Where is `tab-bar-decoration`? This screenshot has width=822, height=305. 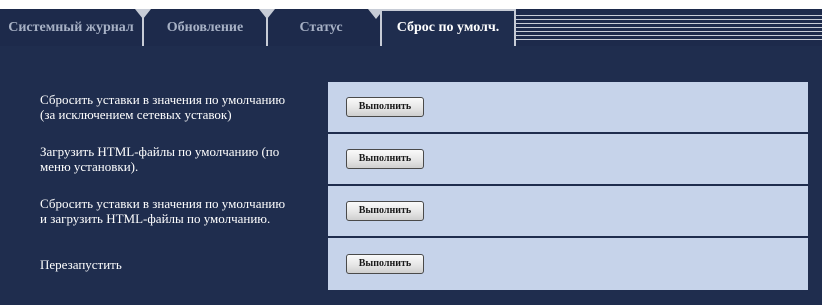 tab-bar-decoration is located at coordinates (669, 29).